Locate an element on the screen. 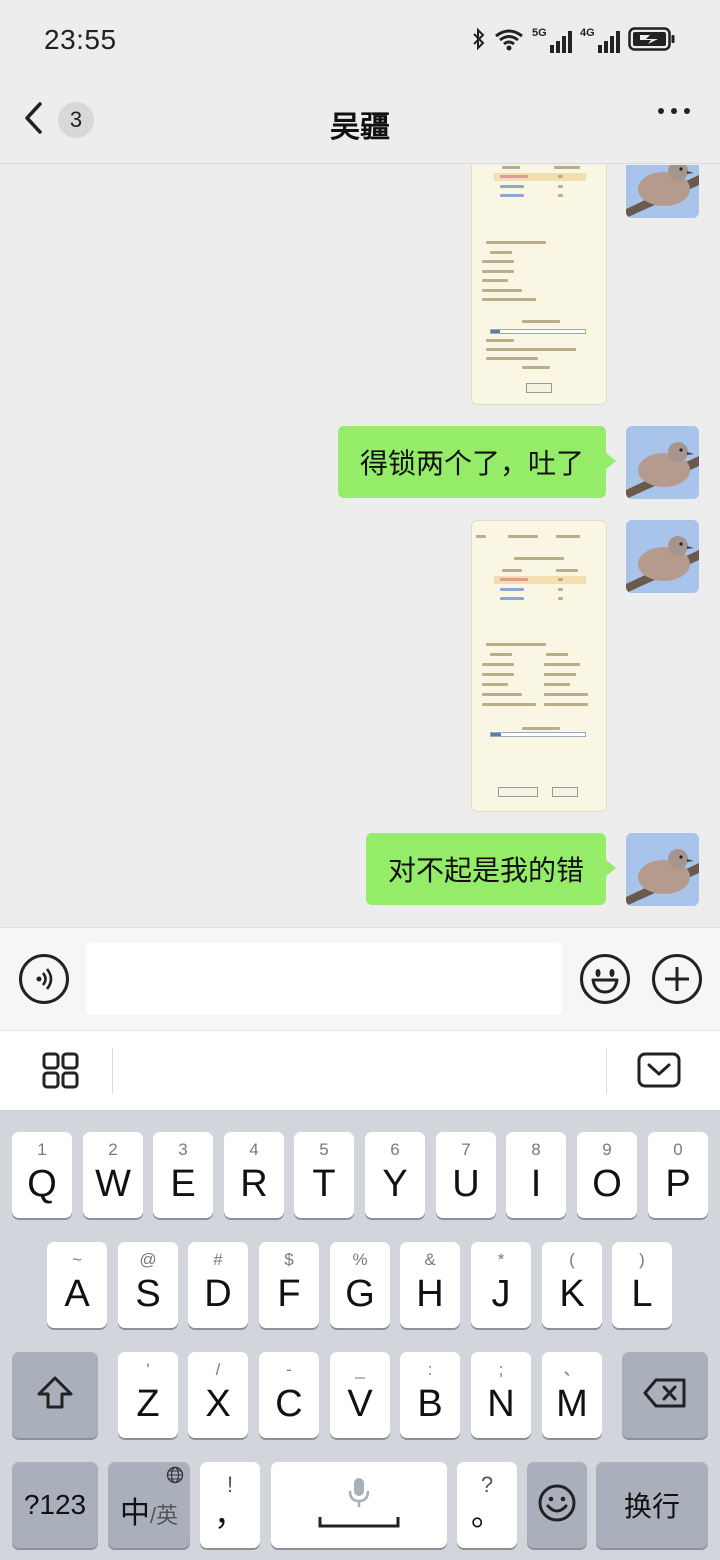  signal-4g-icon: 4G is located at coordinates (600, 40).